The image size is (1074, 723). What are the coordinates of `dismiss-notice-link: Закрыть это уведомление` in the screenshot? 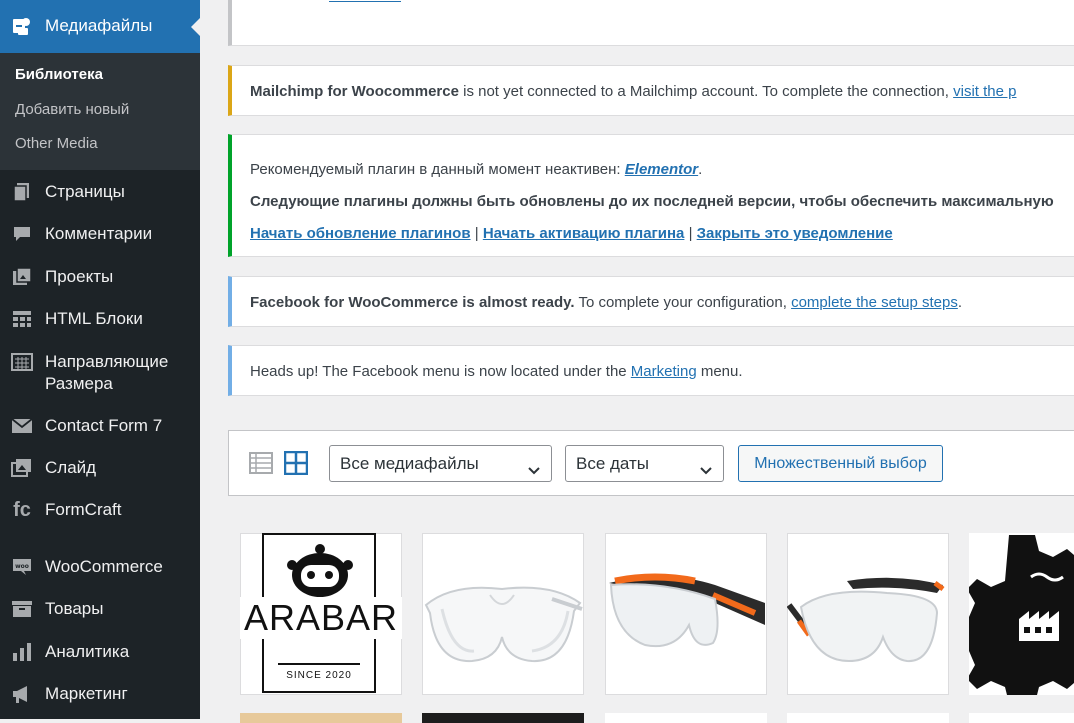 It's located at (795, 233).